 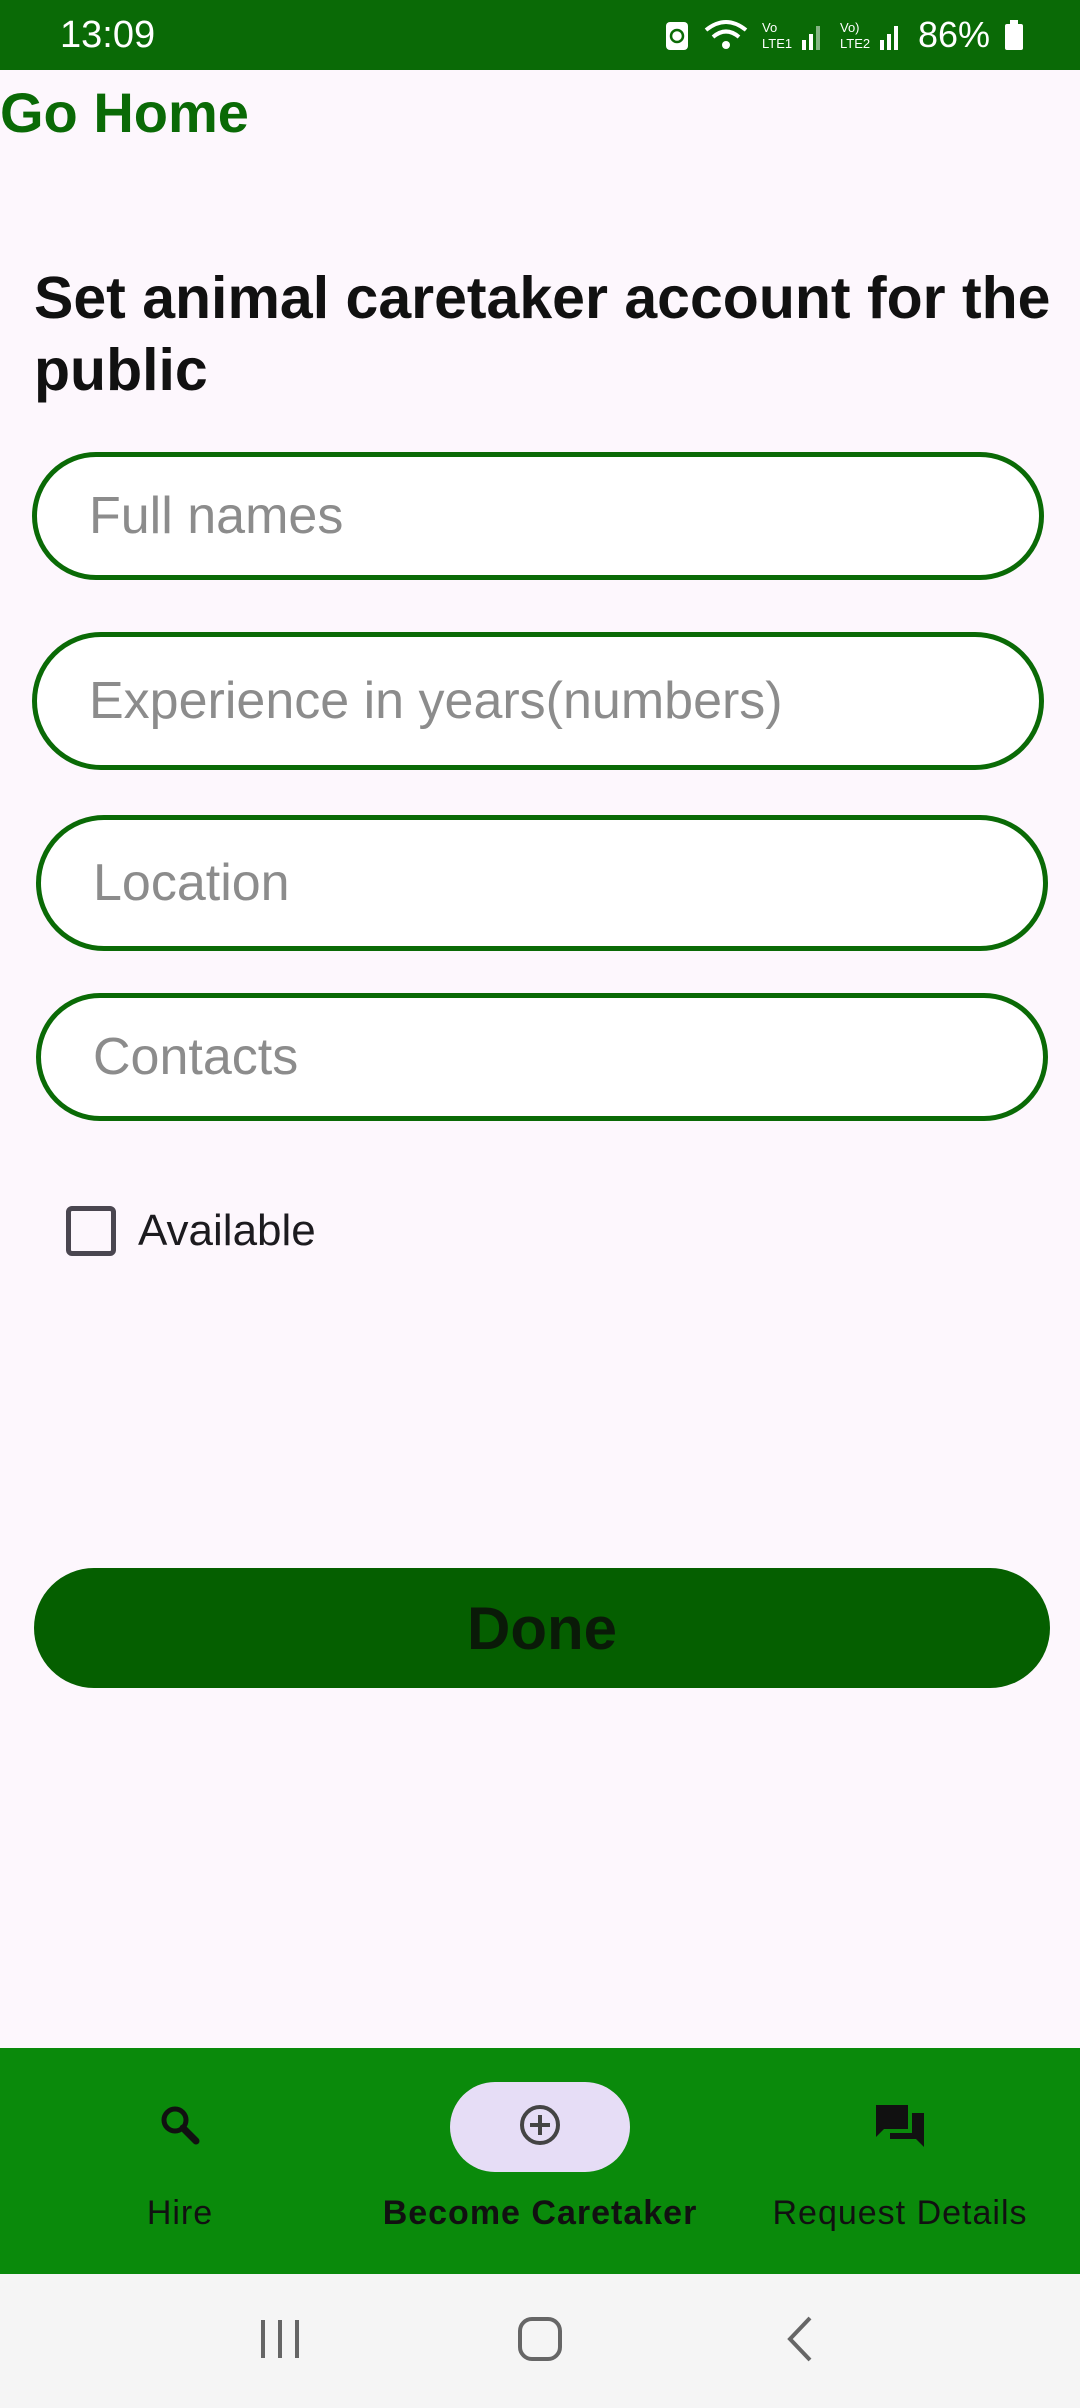 What do you see at coordinates (568, 883) in the screenshot?
I see `location-input` at bounding box center [568, 883].